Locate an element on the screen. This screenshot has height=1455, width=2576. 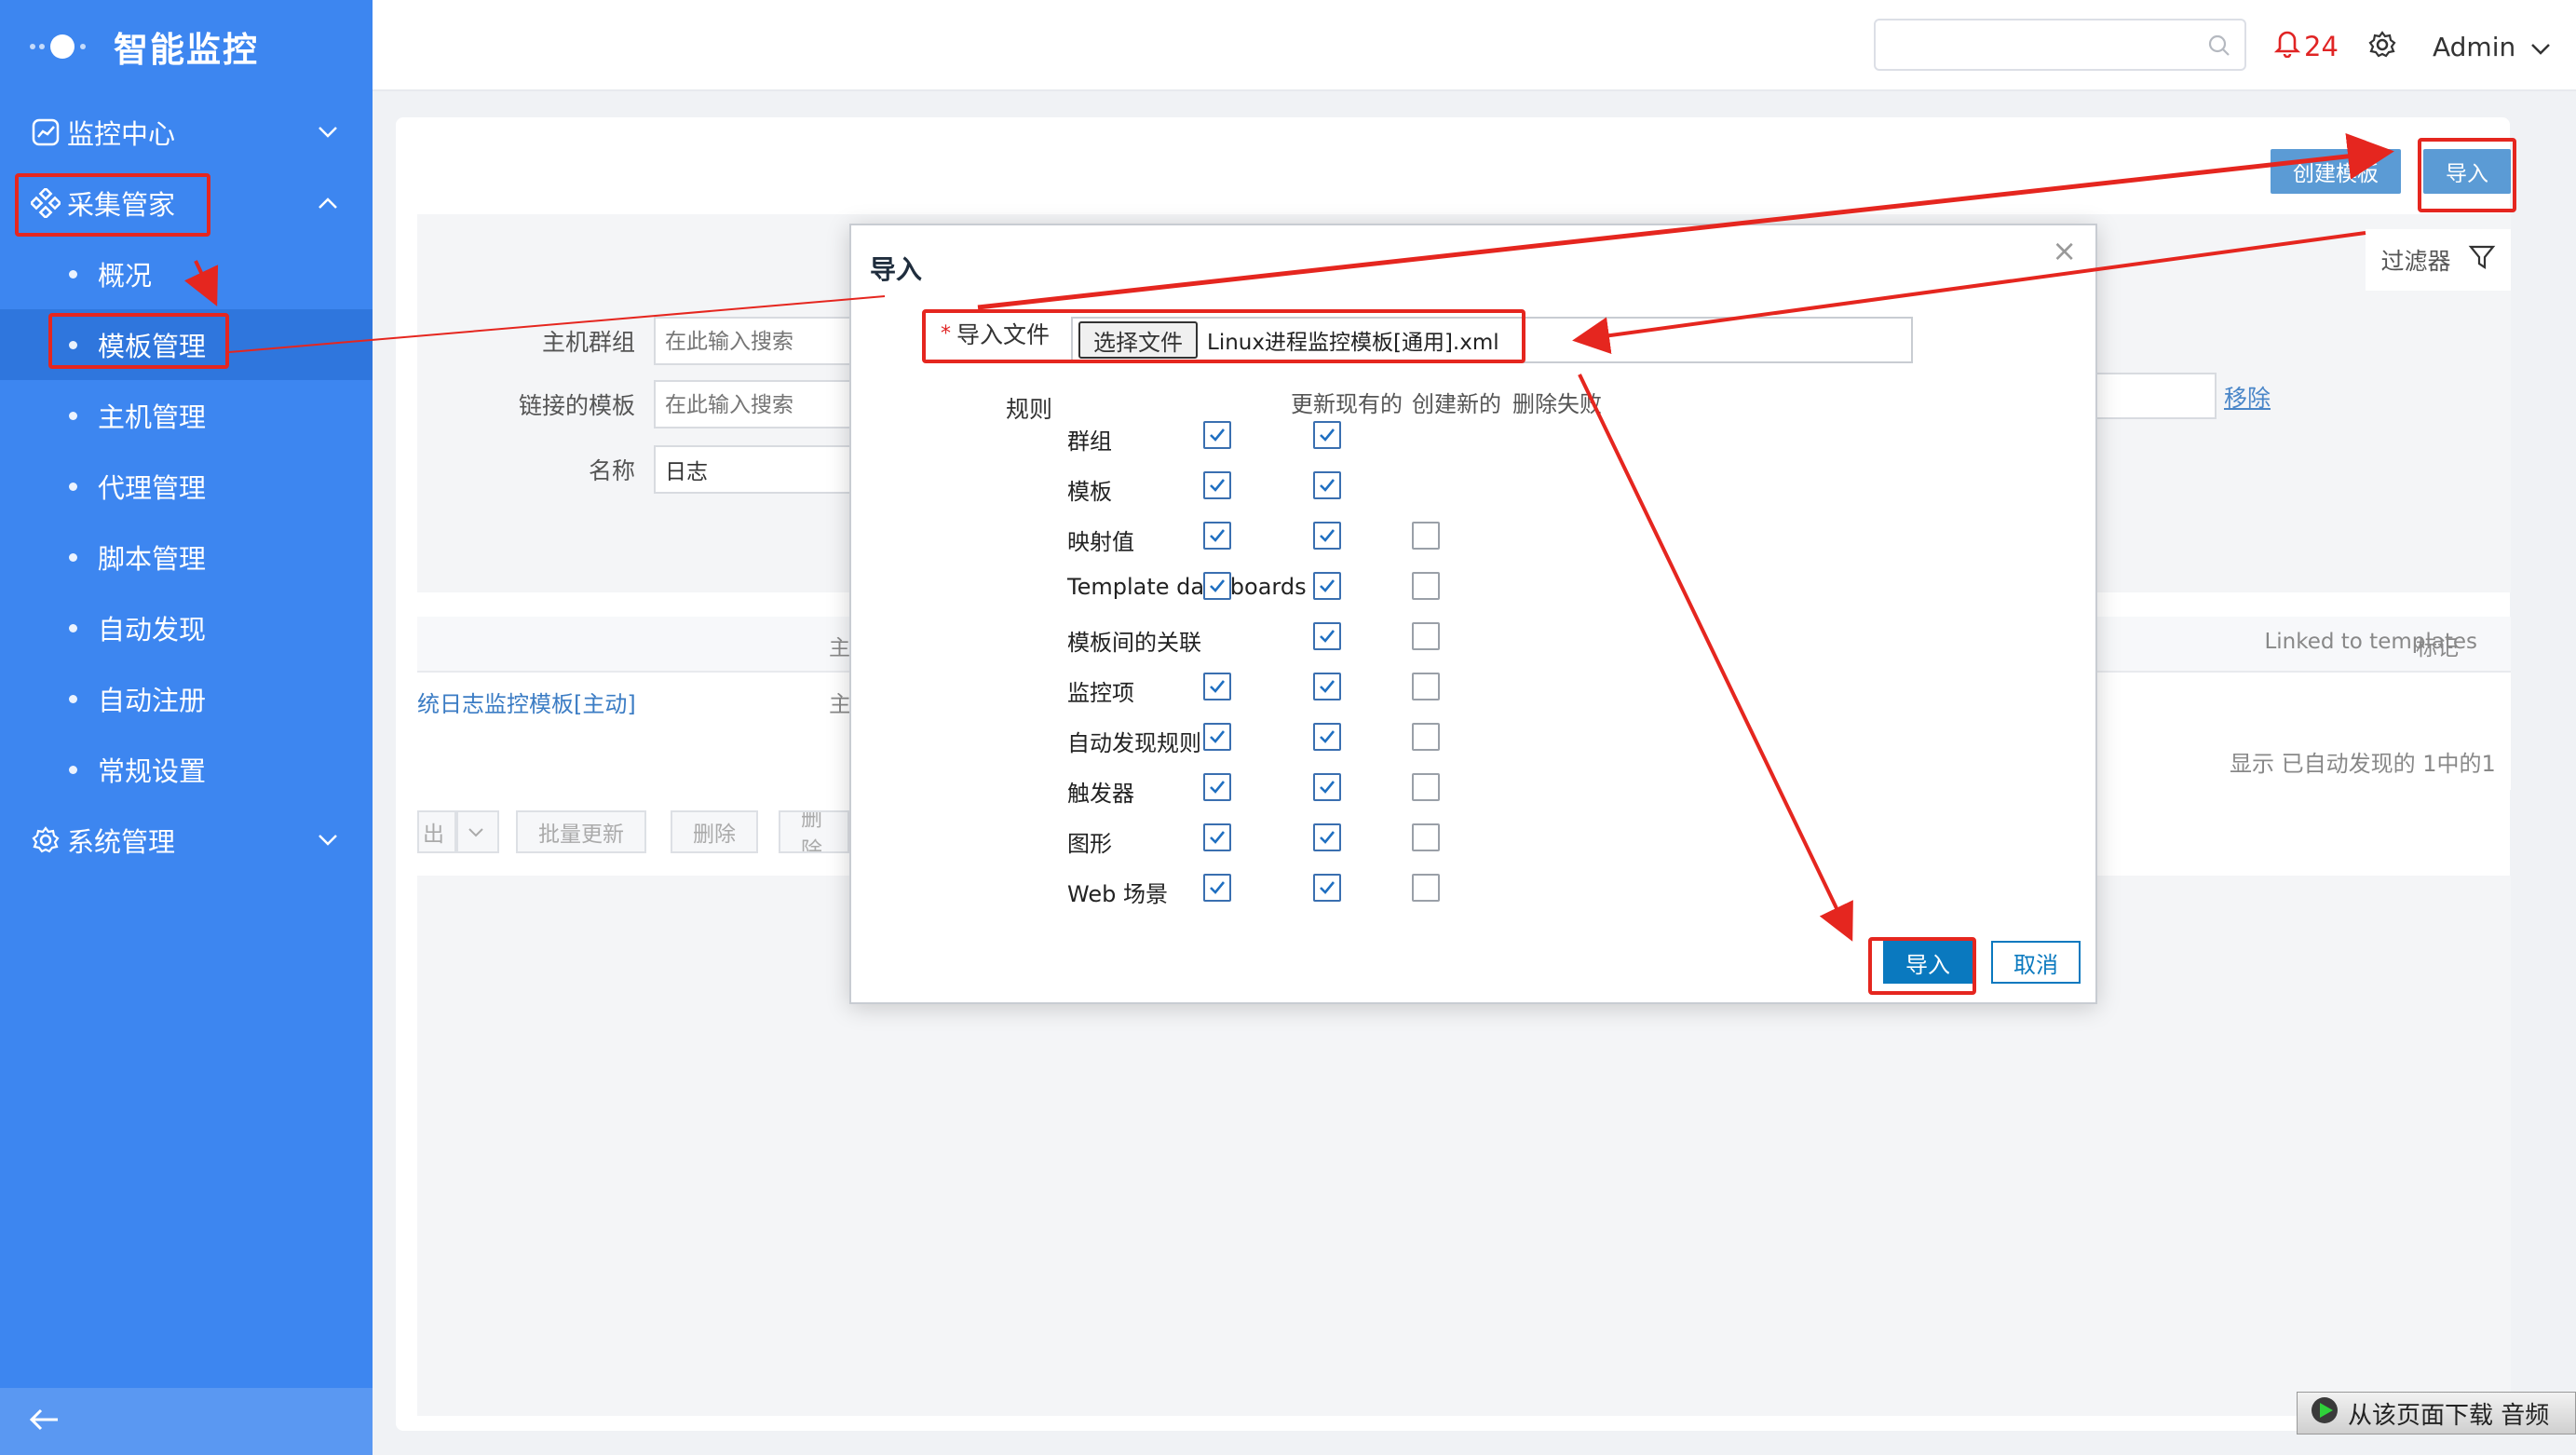
dialog-import-button: 导入 is located at coordinates (1928, 962).